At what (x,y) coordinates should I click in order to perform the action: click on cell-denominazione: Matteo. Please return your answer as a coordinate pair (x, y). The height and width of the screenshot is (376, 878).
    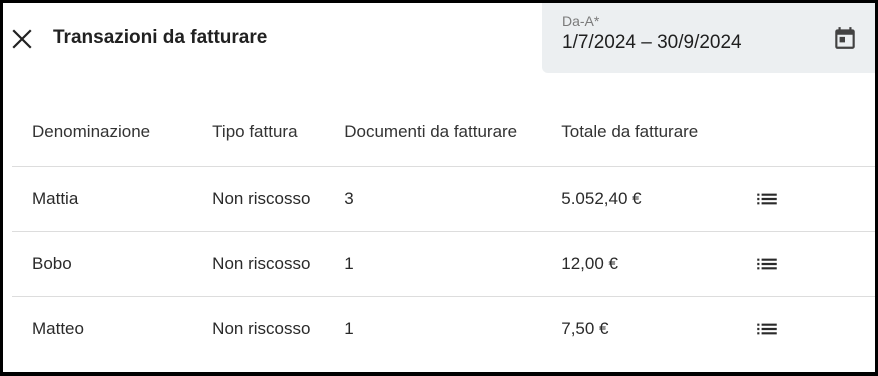
    Looking at the image, I should click on (58, 328).